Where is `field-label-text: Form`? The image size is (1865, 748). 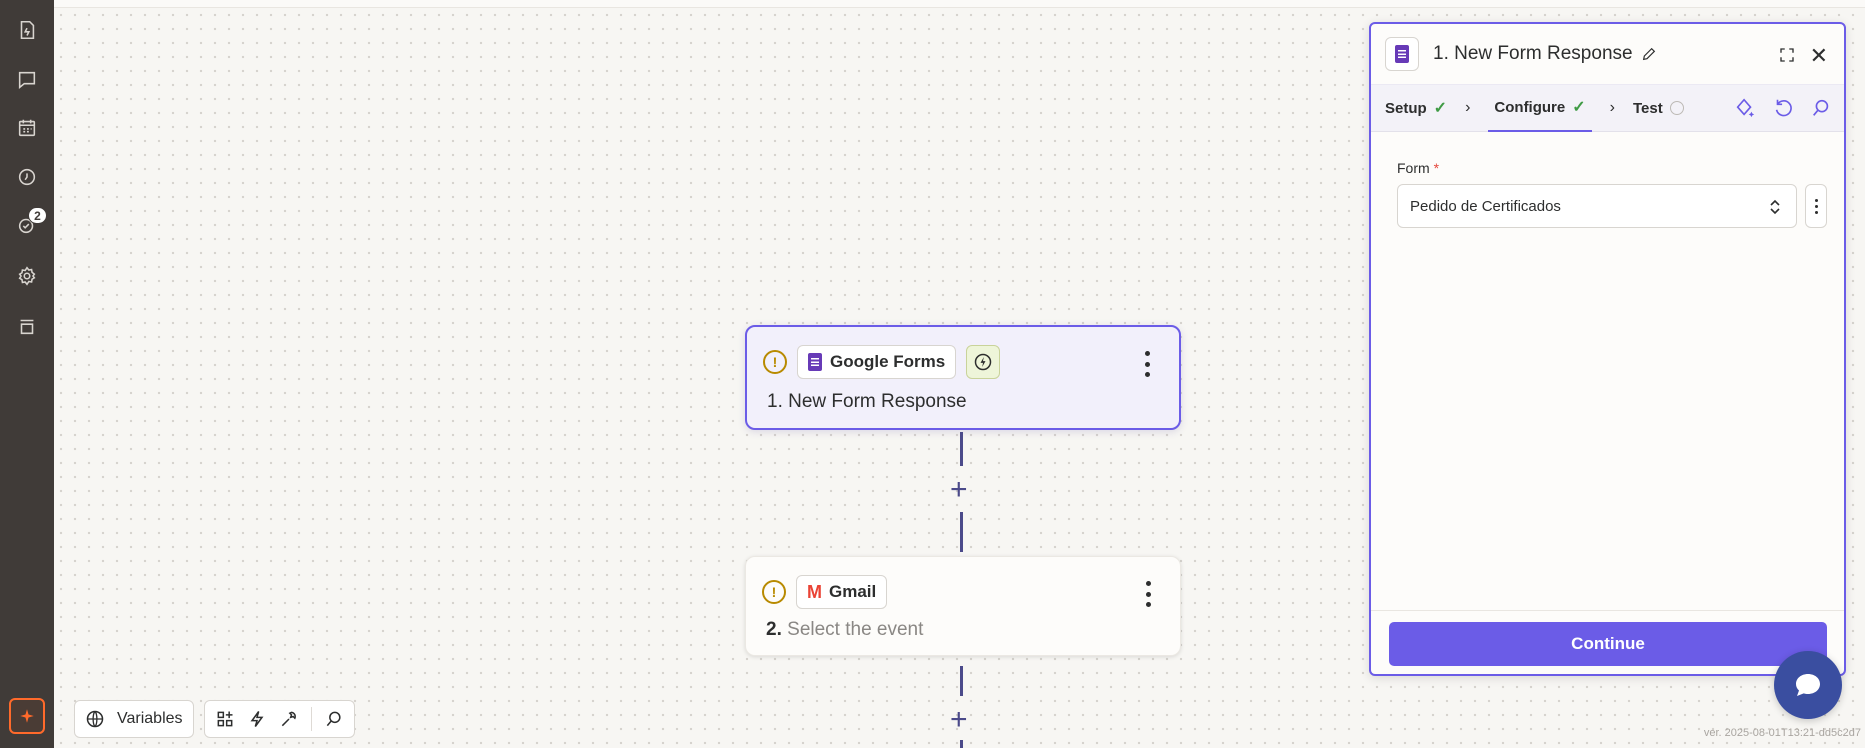 field-label-text: Form is located at coordinates (1413, 168).